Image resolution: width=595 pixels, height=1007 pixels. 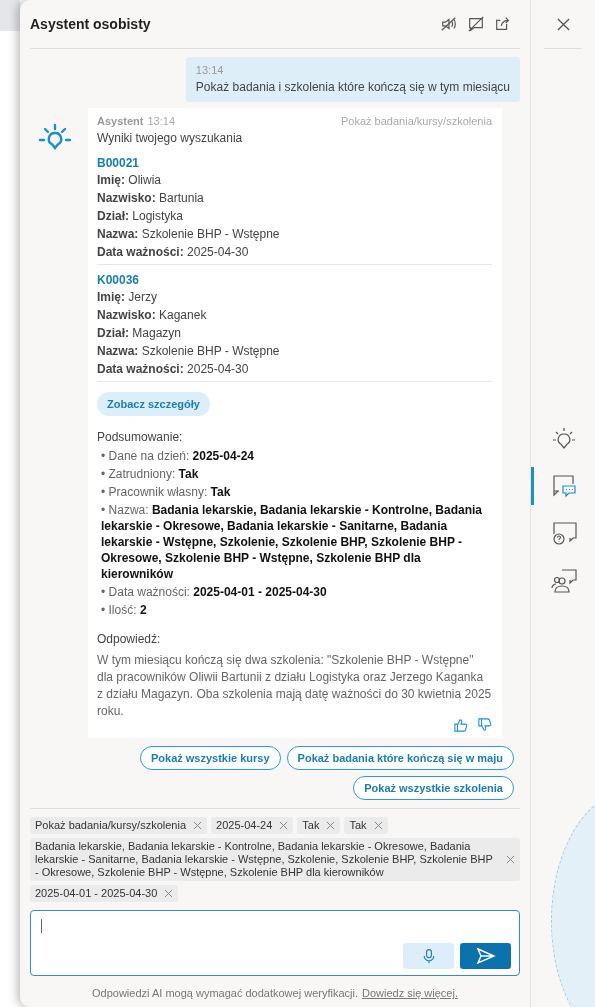 I want to click on record-field: Dział: Magazyn, so click(x=294, y=333).